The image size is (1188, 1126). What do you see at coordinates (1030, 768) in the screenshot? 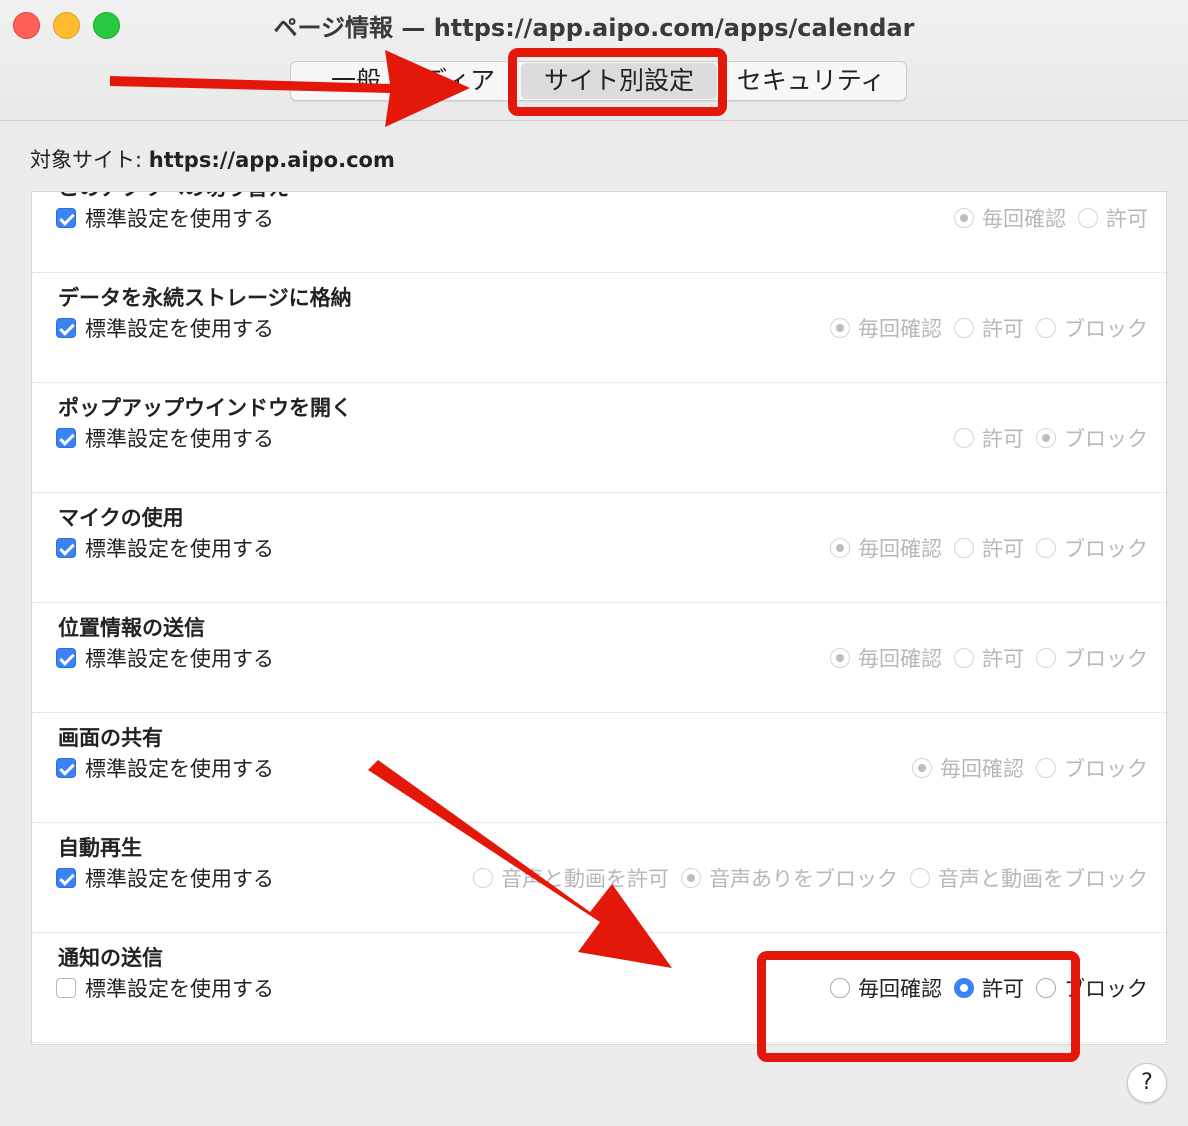
I see `permission-radio-group: 毎回確認 ブロック` at bounding box center [1030, 768].